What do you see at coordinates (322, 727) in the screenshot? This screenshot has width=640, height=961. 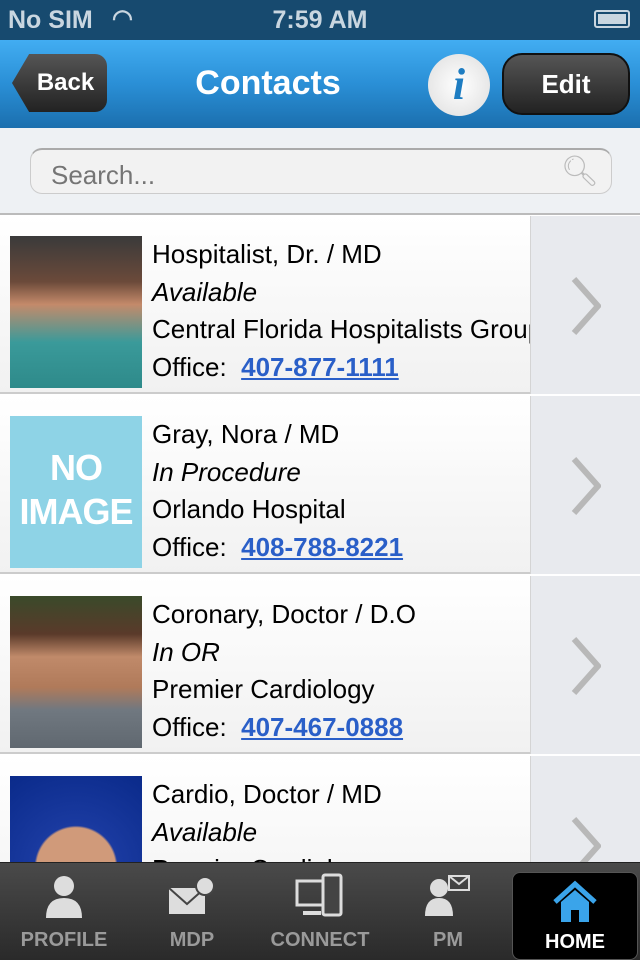 I see `phone-link: 407-467-0888` at bounding box center [322, 727].